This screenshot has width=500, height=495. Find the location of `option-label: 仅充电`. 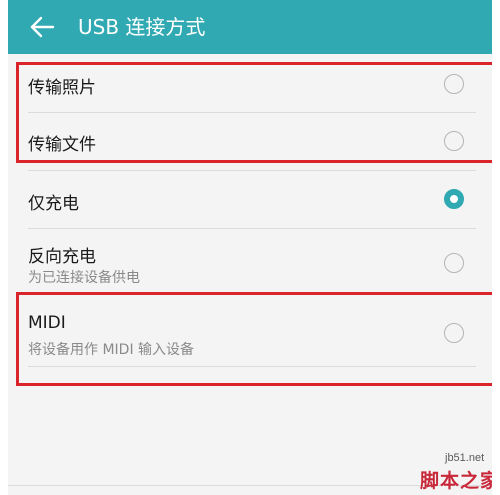

option-label: 仅充电 is located at coordinates (53, 204).